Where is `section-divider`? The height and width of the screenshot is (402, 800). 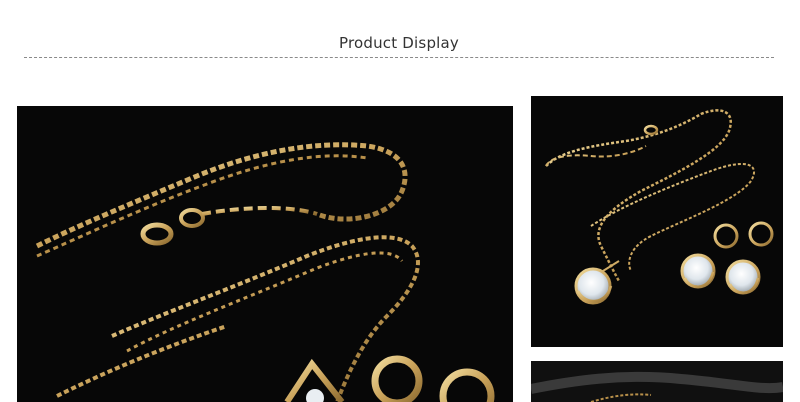 section-divider is located at coordinates (399, 57).